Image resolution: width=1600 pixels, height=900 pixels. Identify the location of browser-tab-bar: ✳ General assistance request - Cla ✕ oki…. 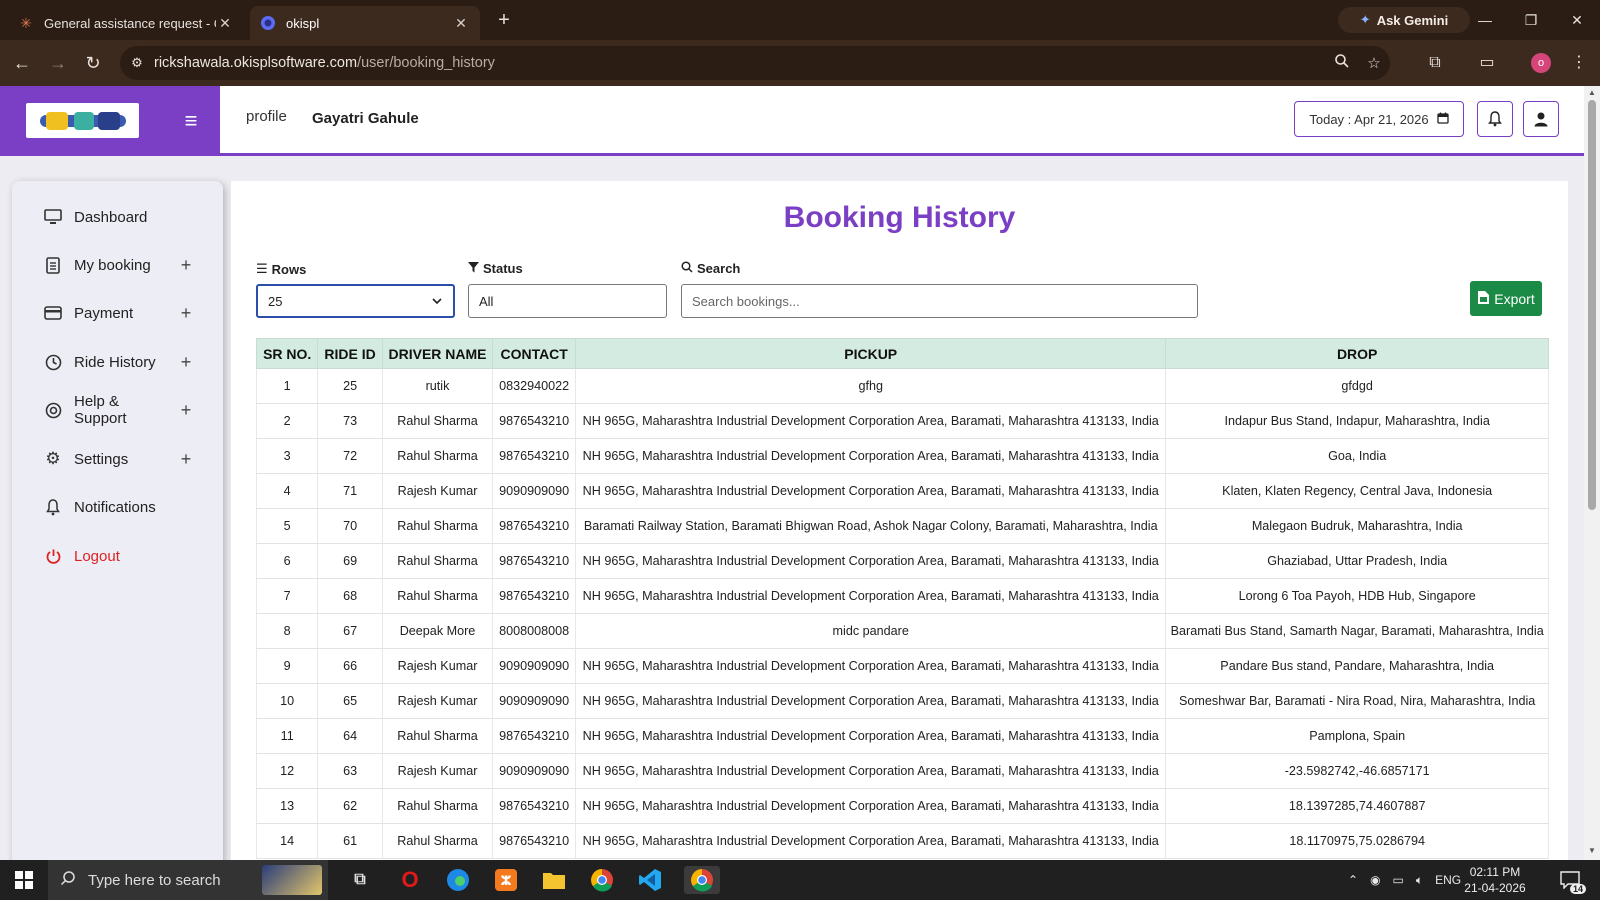
(800, 20).